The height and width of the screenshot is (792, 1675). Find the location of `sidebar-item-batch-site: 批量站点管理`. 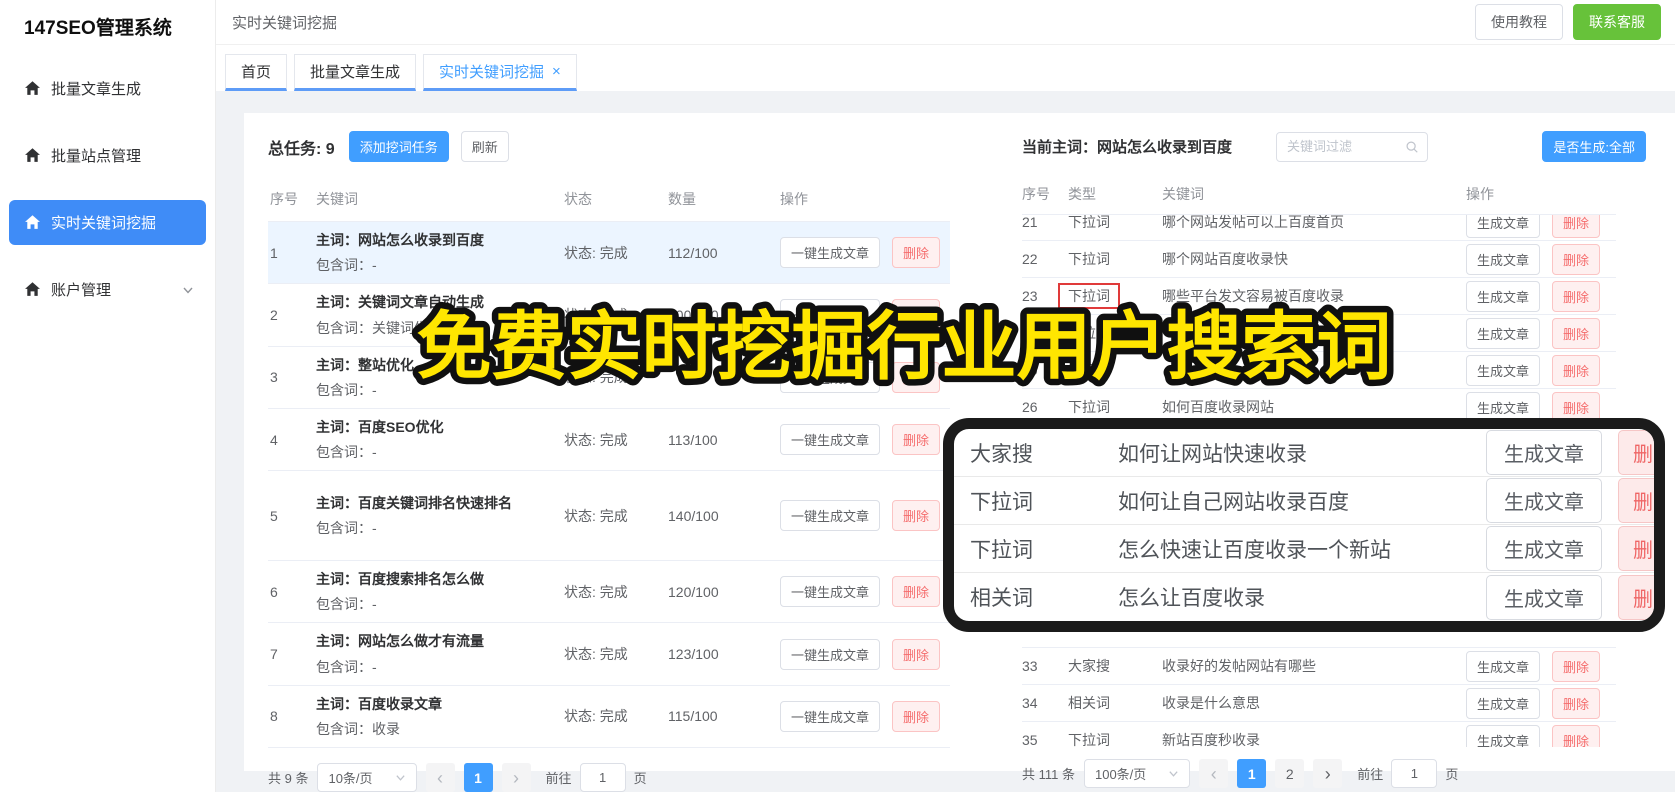

sidebar-item-batch-site: 批量站点管理 is located at coordinates (107, 155).